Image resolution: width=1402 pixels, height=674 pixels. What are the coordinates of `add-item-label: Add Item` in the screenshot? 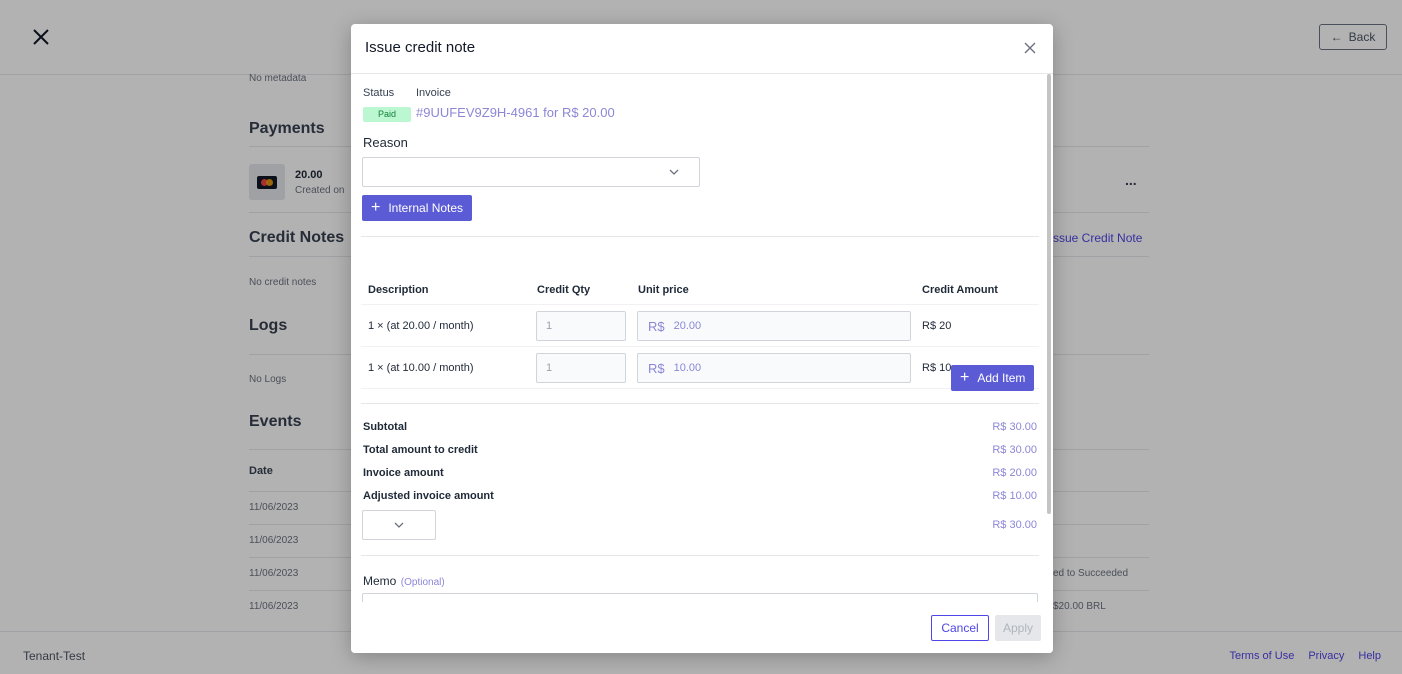 It's located at (1001, 378).